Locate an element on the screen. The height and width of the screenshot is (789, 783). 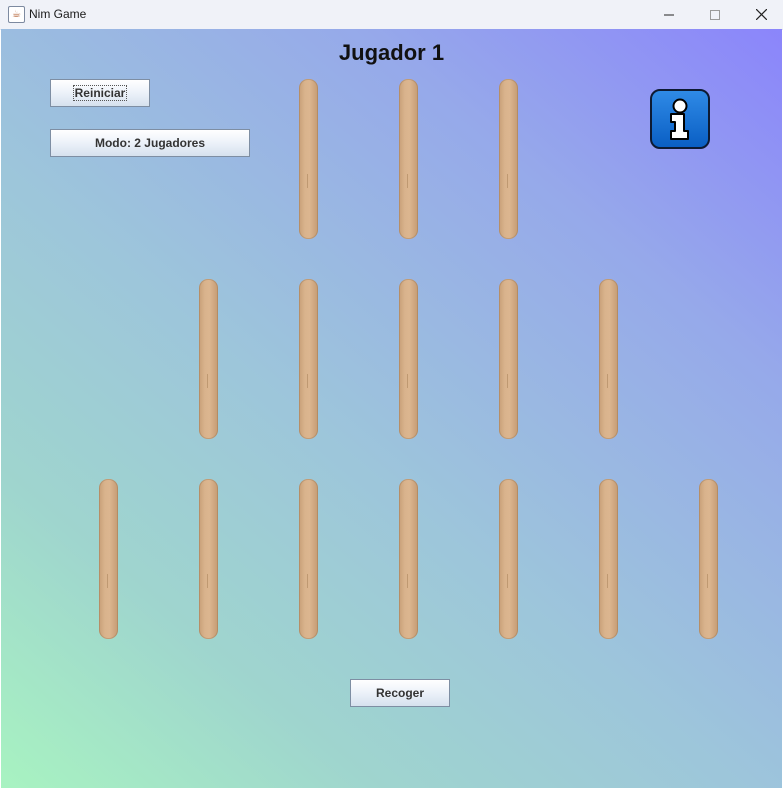
restart-button: Reiniciar is located at coordinates (100, 93).